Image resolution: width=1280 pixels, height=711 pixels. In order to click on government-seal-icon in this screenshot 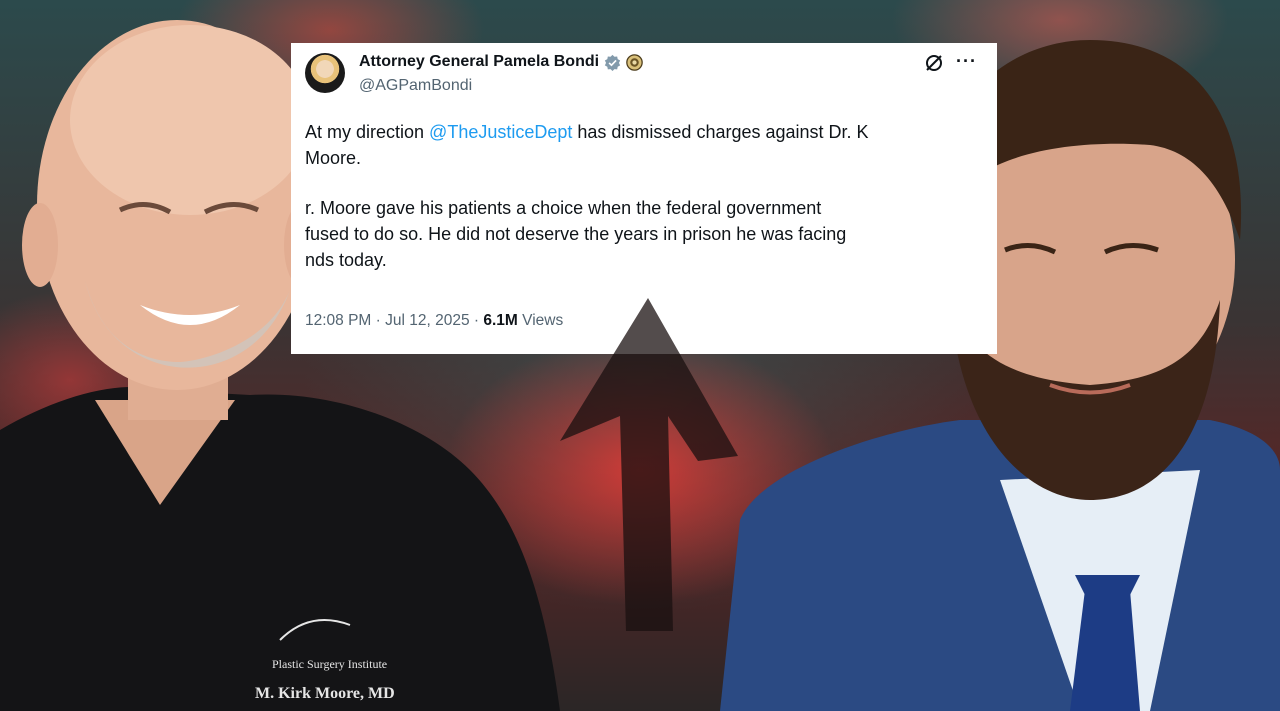, I will do `click(634, 62)`.